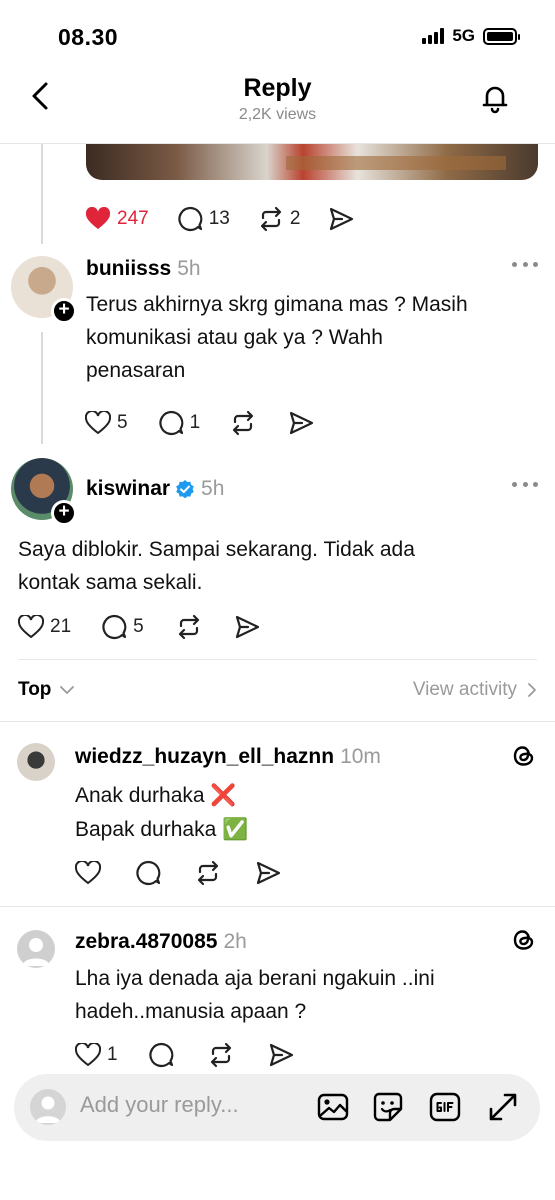 The height and width of the screenshot is (1200, 555). What do you see at coordinates (48, 1109) in the screenshot?
I see `person-icon` at bounding box center [48, 1109].